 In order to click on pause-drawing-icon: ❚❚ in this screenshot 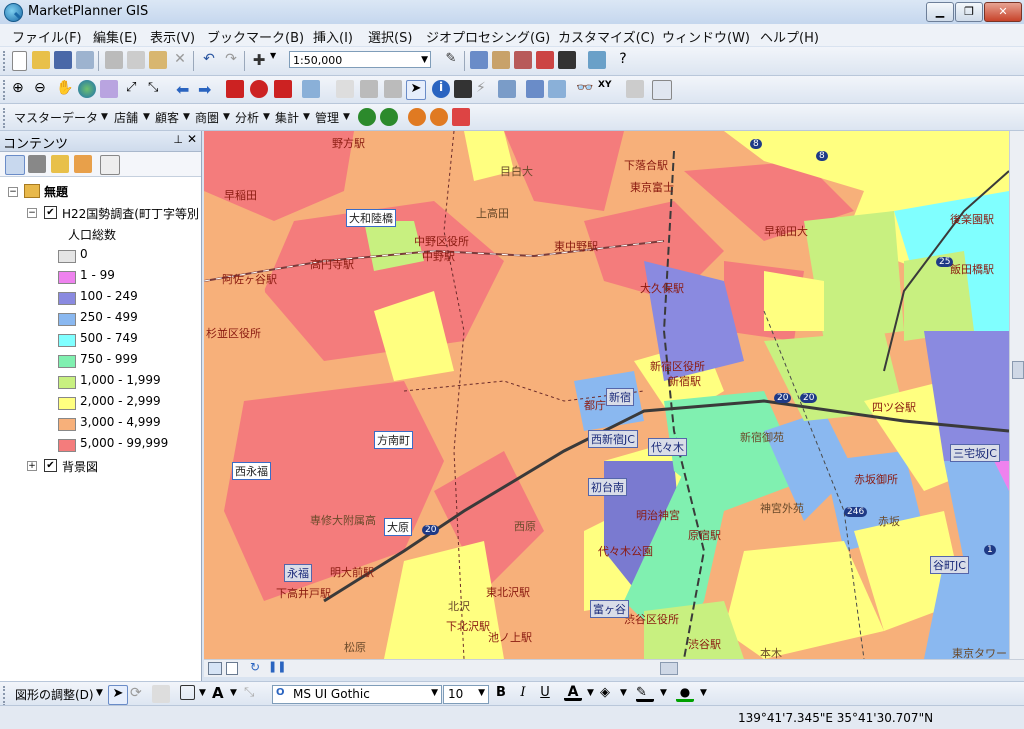, I will do `click(277, 666)`.